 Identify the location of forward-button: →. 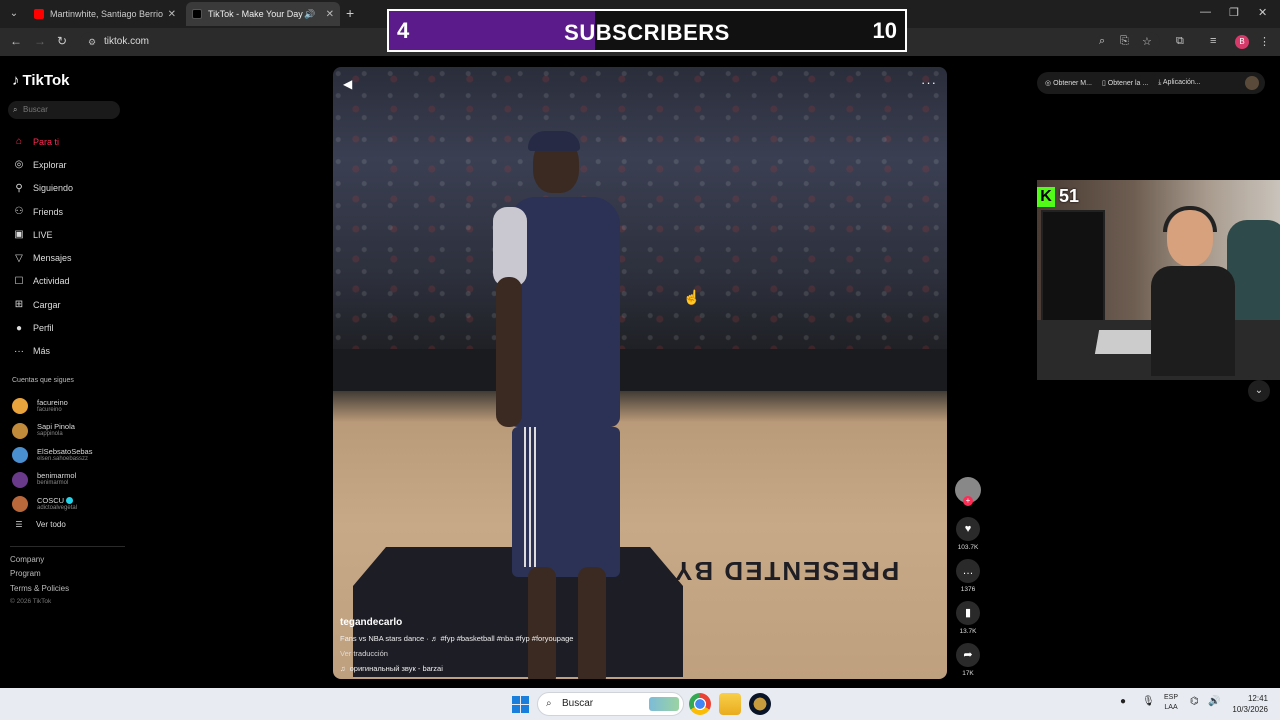
(40, 41).